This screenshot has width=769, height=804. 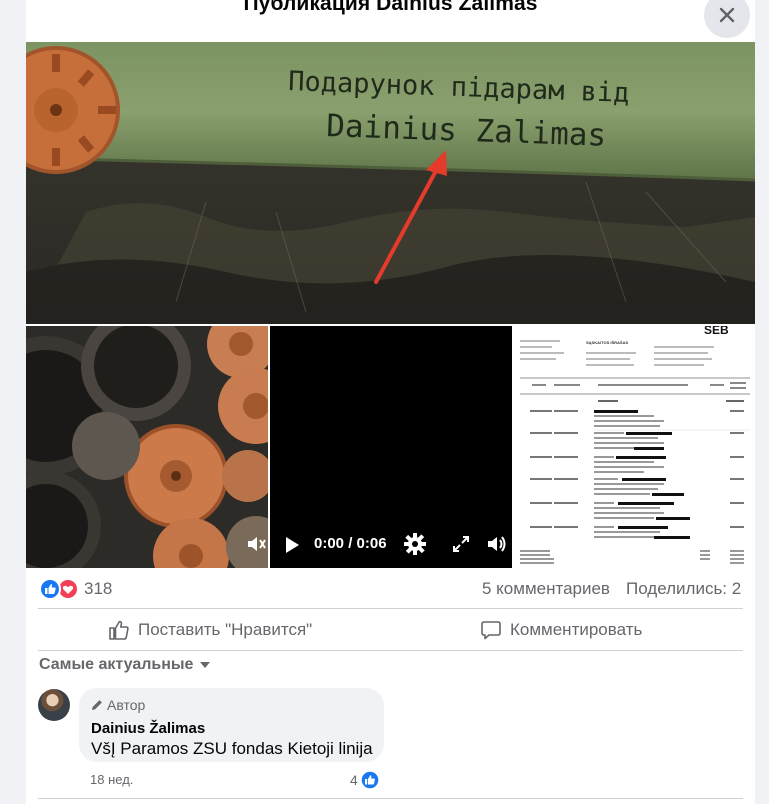 I want to click on dialog-header: Публикация Dainius Zalimas, so click(x=390, y=21).